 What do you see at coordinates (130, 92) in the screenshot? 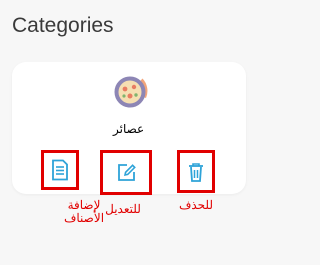
I see `pizza-icon` at bounding box center [130, 92].